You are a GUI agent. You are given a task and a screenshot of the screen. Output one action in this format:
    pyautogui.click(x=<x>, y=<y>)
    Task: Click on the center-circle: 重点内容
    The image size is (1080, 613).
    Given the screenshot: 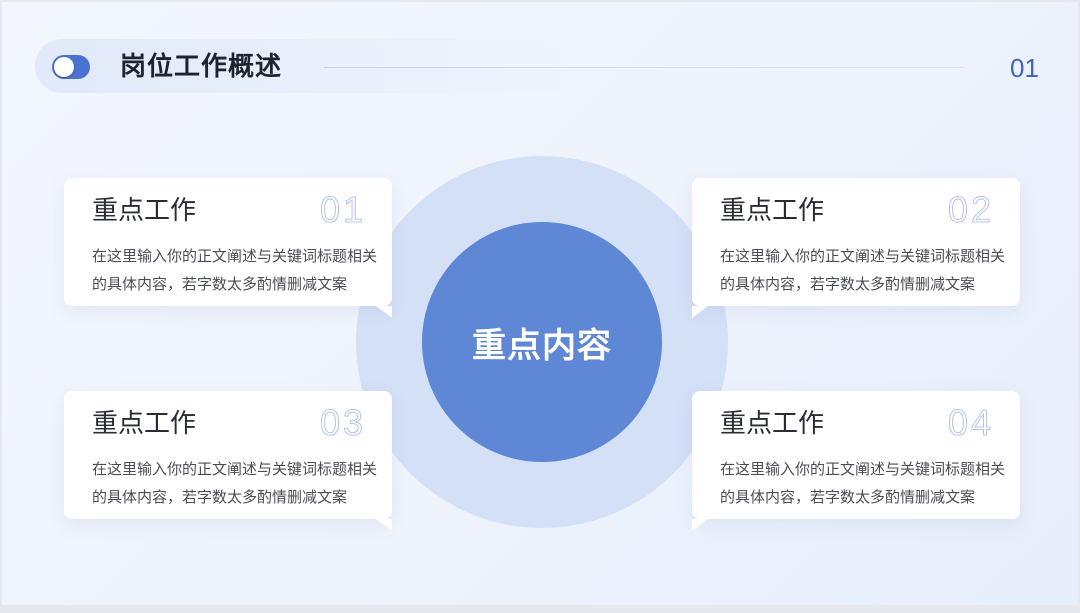 What is the action you would take?
    pyautogui.click(x=542, y=342)
    